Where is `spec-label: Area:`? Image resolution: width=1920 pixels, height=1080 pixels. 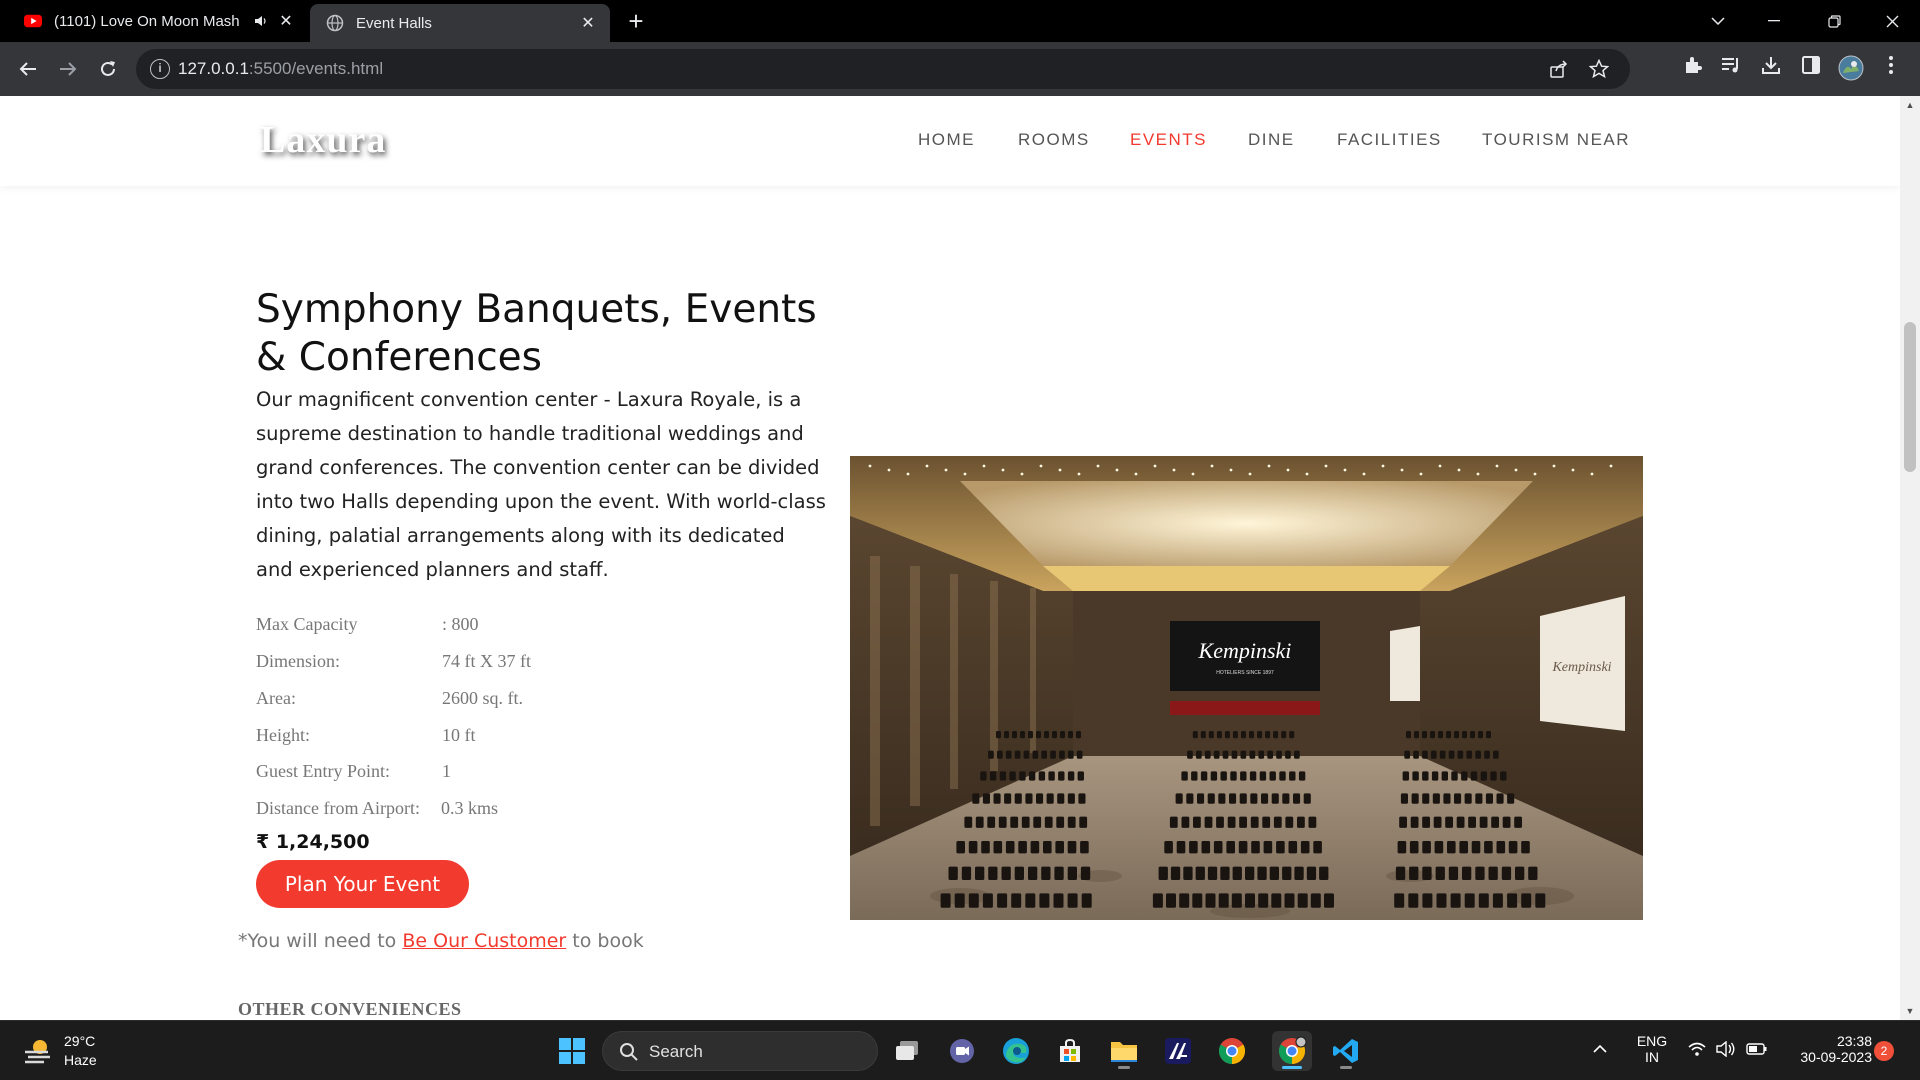
spec-label: Area: is located at coordinates (276, 698).